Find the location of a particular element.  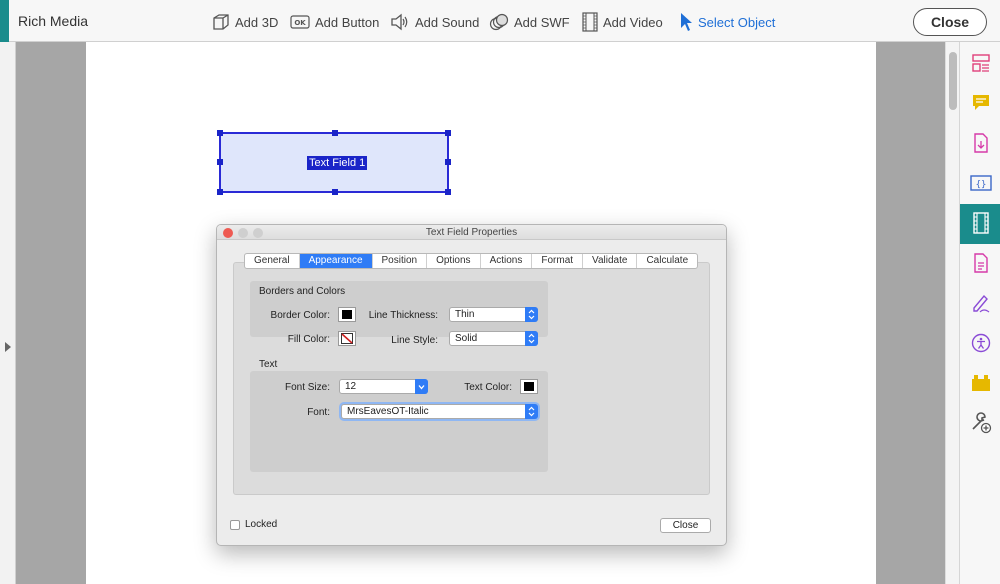

border-color-label: Border Color: is located at coordinates (300, 315).